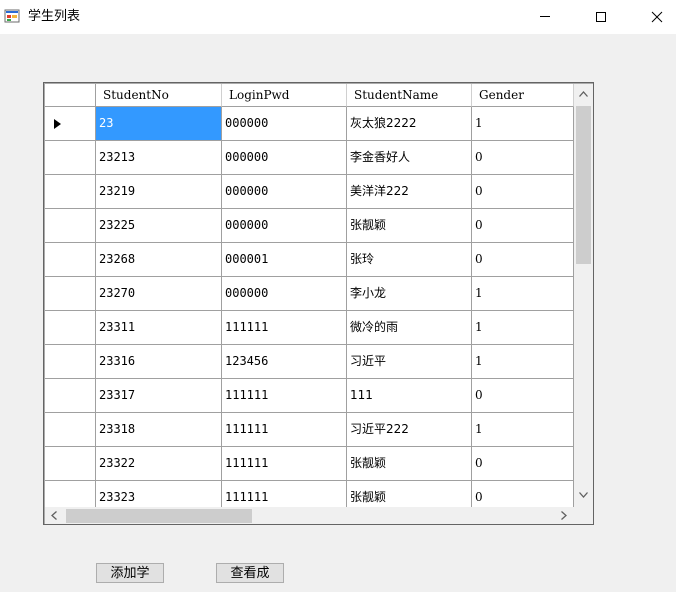 This screenshot has width=676, height=592. I want to click on cell-studentno: 23311, so click(159, 328).